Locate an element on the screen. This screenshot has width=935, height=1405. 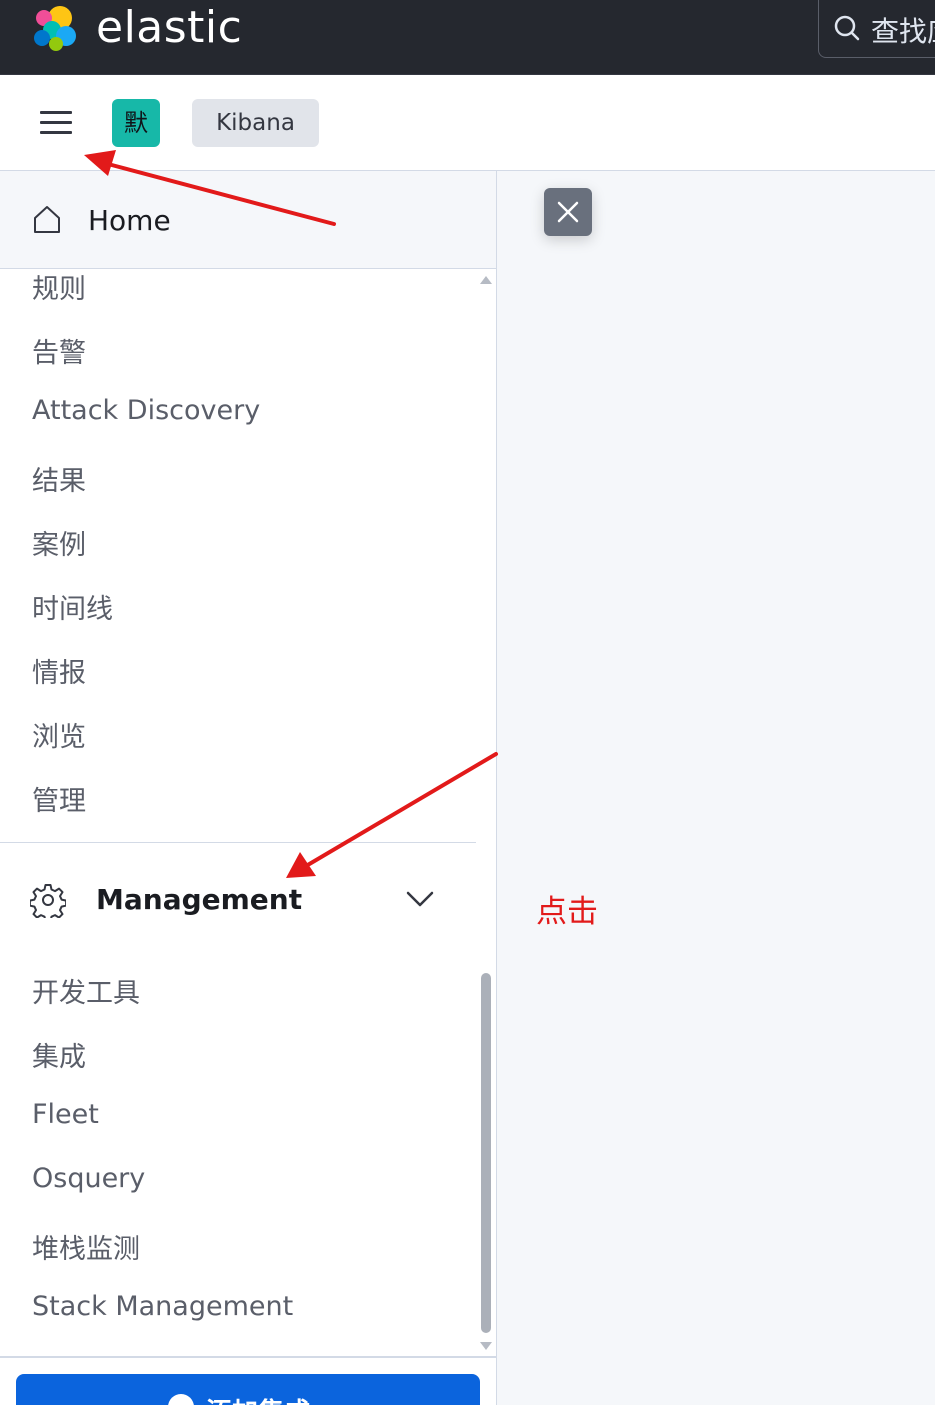
brand-name: elastic is located at coordinates (169, 27).